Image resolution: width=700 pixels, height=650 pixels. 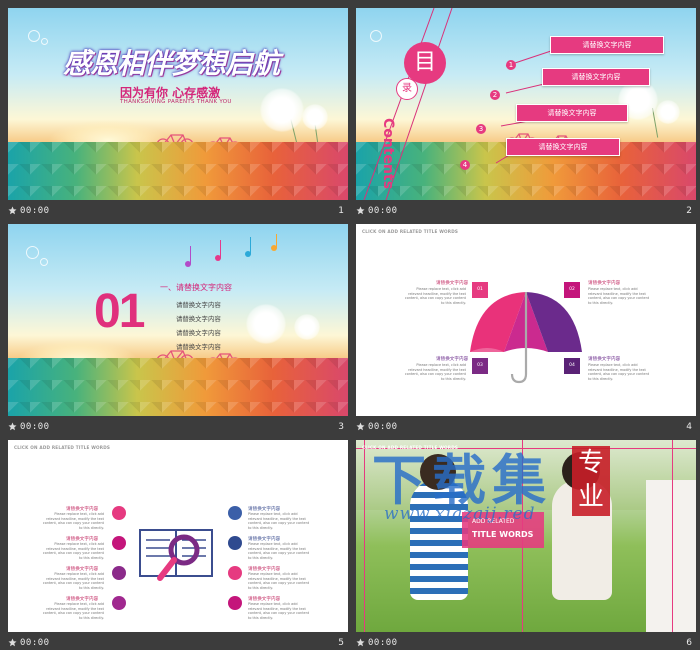 What do you see at coordinates (511, 65) in the screenshot?
I see `toc-num-1: 1` at bounding box center [511, 65].